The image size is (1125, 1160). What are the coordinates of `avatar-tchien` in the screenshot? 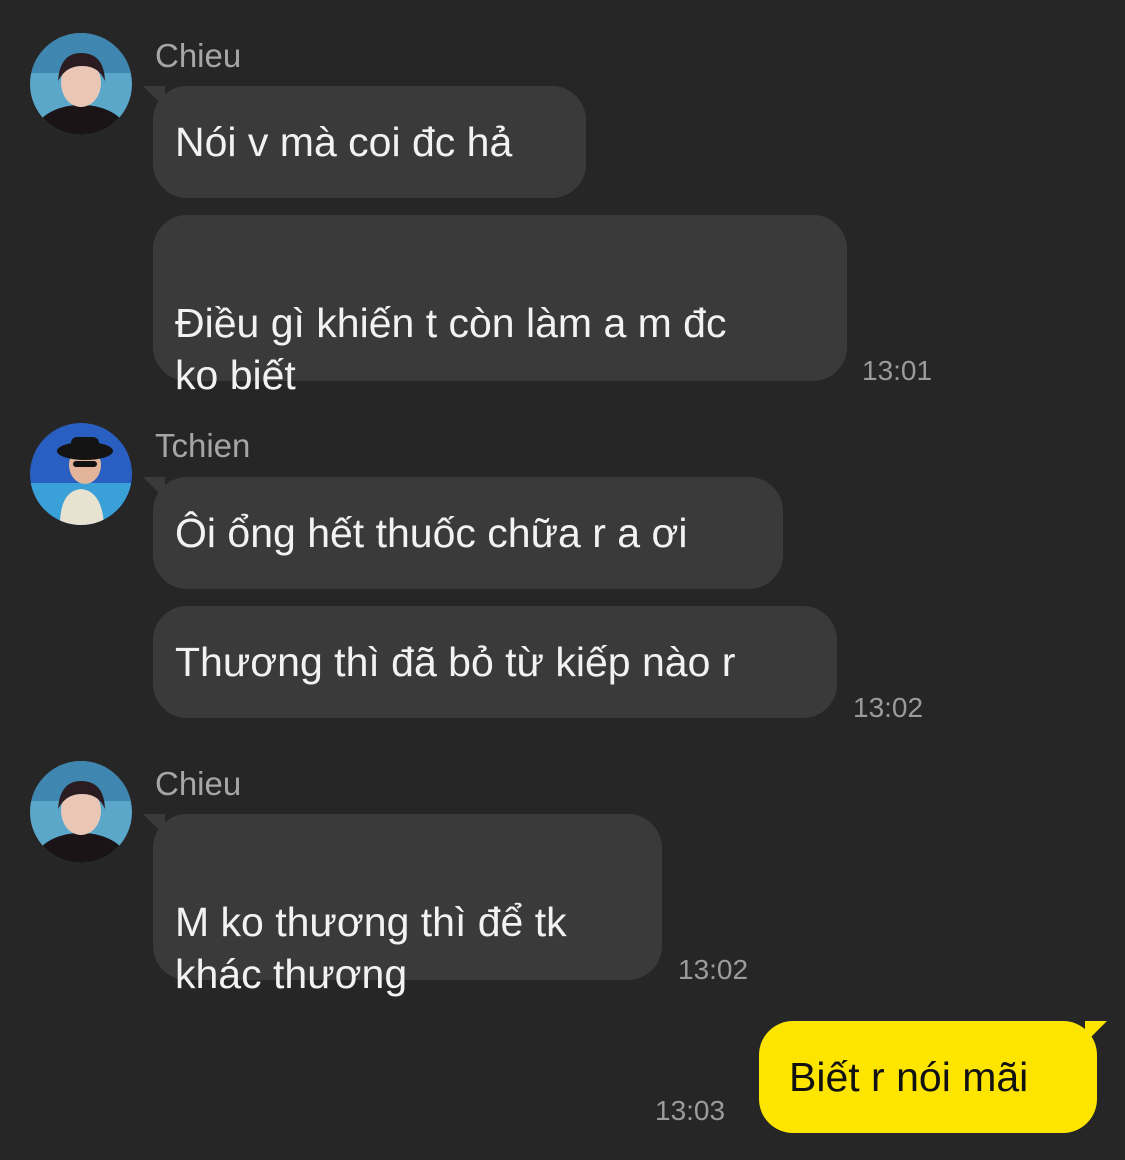 It's located at (81, 474).